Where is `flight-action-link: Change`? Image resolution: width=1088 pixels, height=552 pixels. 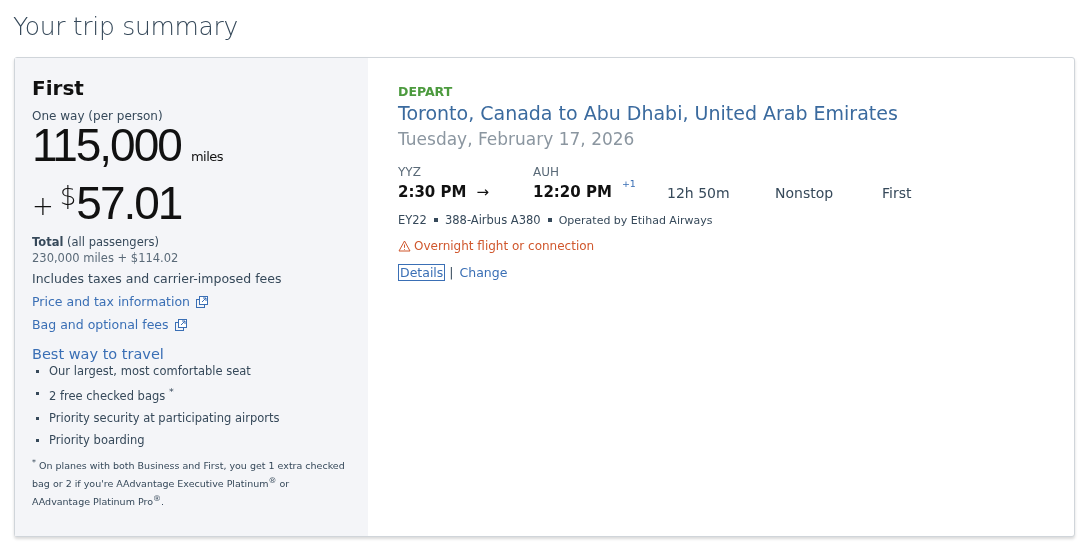
flight-action-link: Change is located at coordinates (483, 272).